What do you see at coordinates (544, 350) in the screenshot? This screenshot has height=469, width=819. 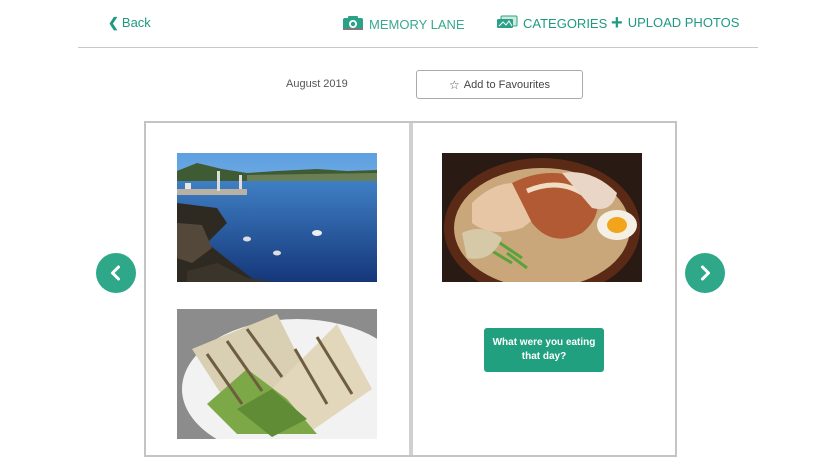 I see `eating-prompt-button: What were you eating that day?` at bounding box center [544, 350].